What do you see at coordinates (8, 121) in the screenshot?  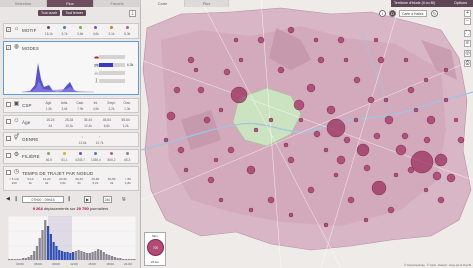 I see `age-checkbox` at bounding box center [8, 121].